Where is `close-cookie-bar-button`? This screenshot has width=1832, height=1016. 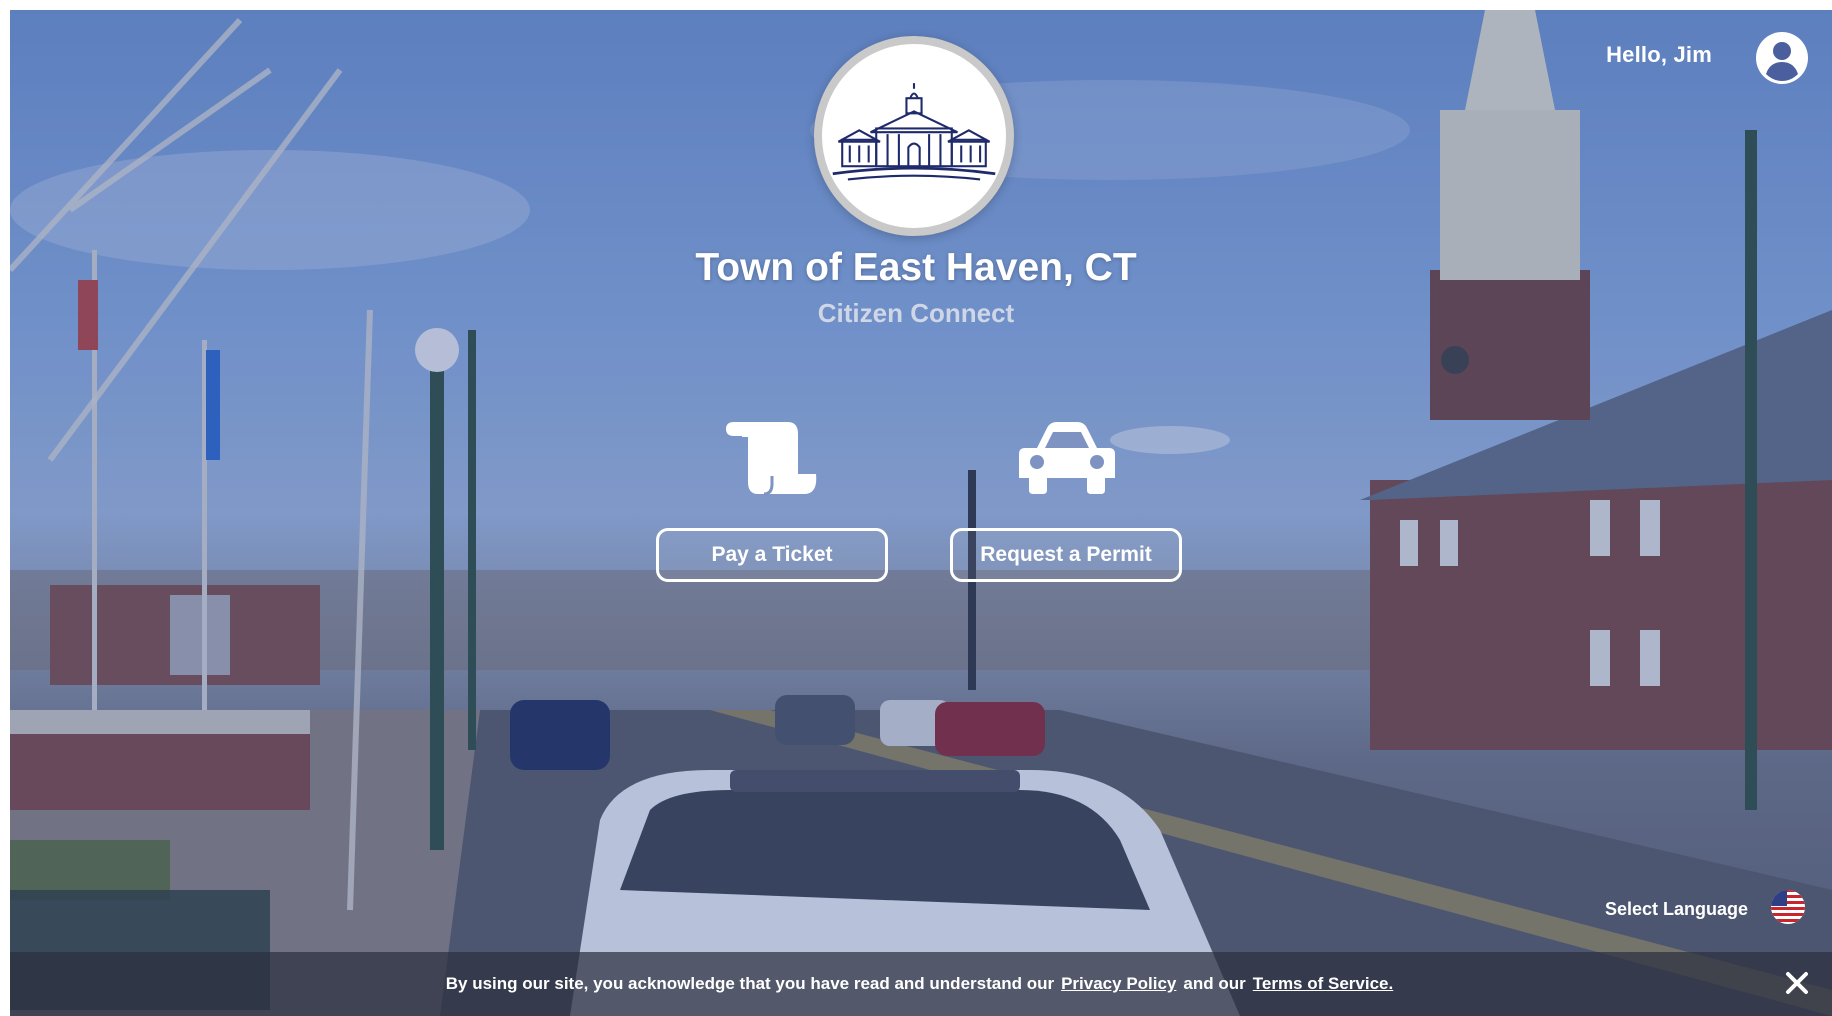 close-cookie-bar-button is located at coordinates (1797, 983).